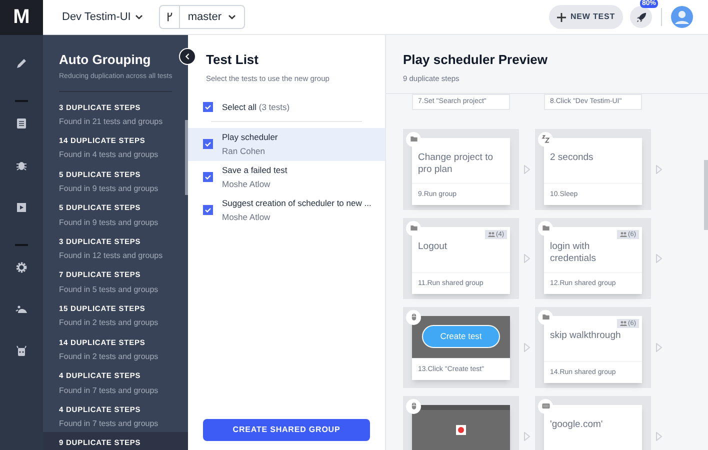 This screenshot has width=708, height=450. What do you see at coordinates (109, 290) in the screenshot?
I see `group-subtitle: Found in 5 tests and groups` at bounding box center [109, 290].